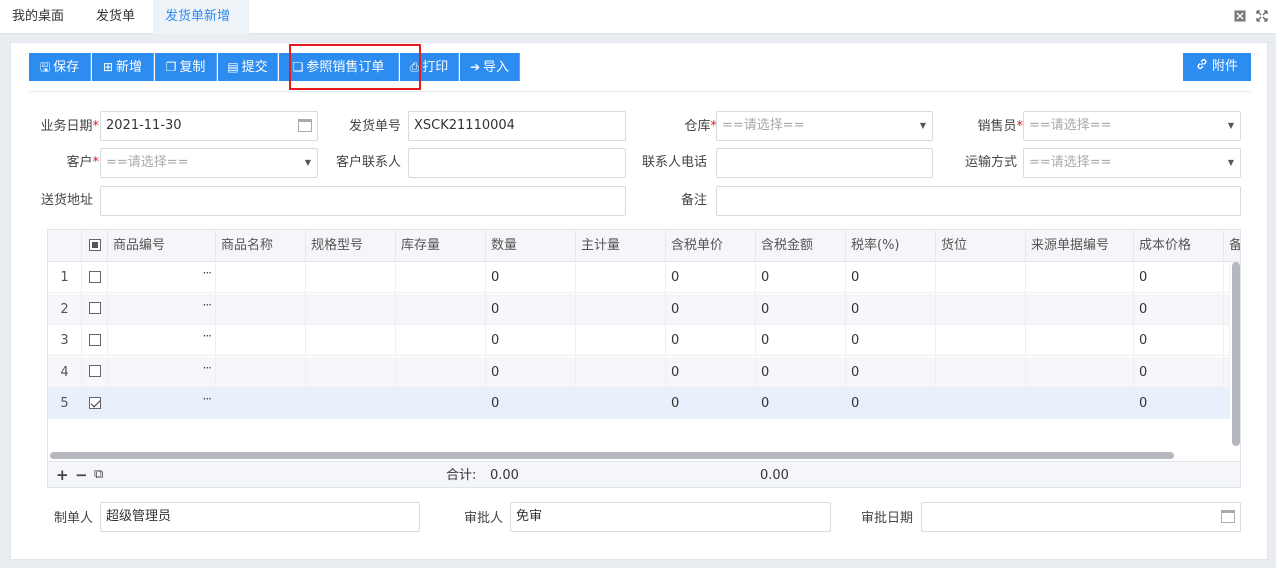 This screenshot has height=568, width=1276. I want to click on biz-date-field: 2021-11-30, so click(209, 126).